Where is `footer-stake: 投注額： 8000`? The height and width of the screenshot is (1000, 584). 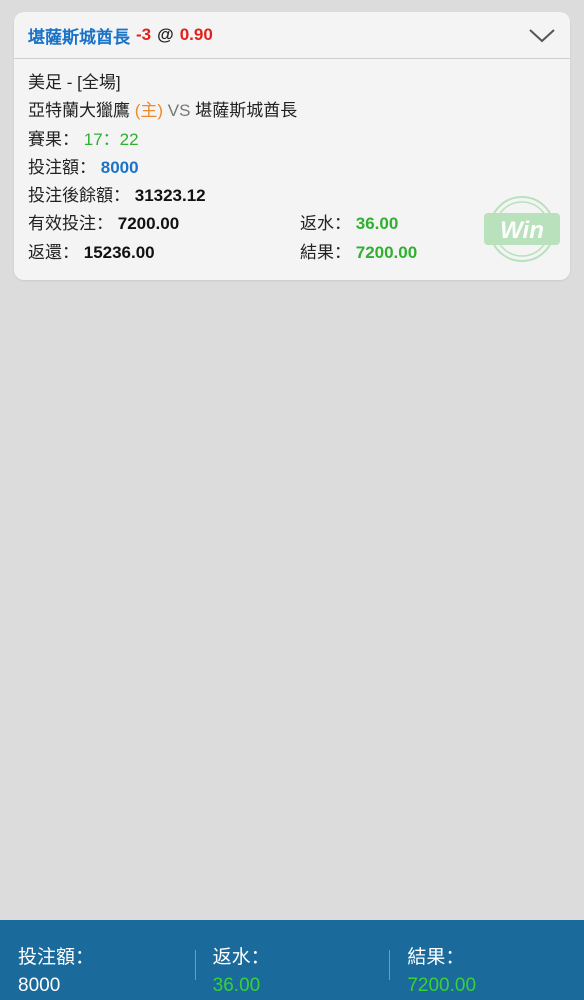 footer-stake: 投注額： 8000 is located at coordinates (97, 960).